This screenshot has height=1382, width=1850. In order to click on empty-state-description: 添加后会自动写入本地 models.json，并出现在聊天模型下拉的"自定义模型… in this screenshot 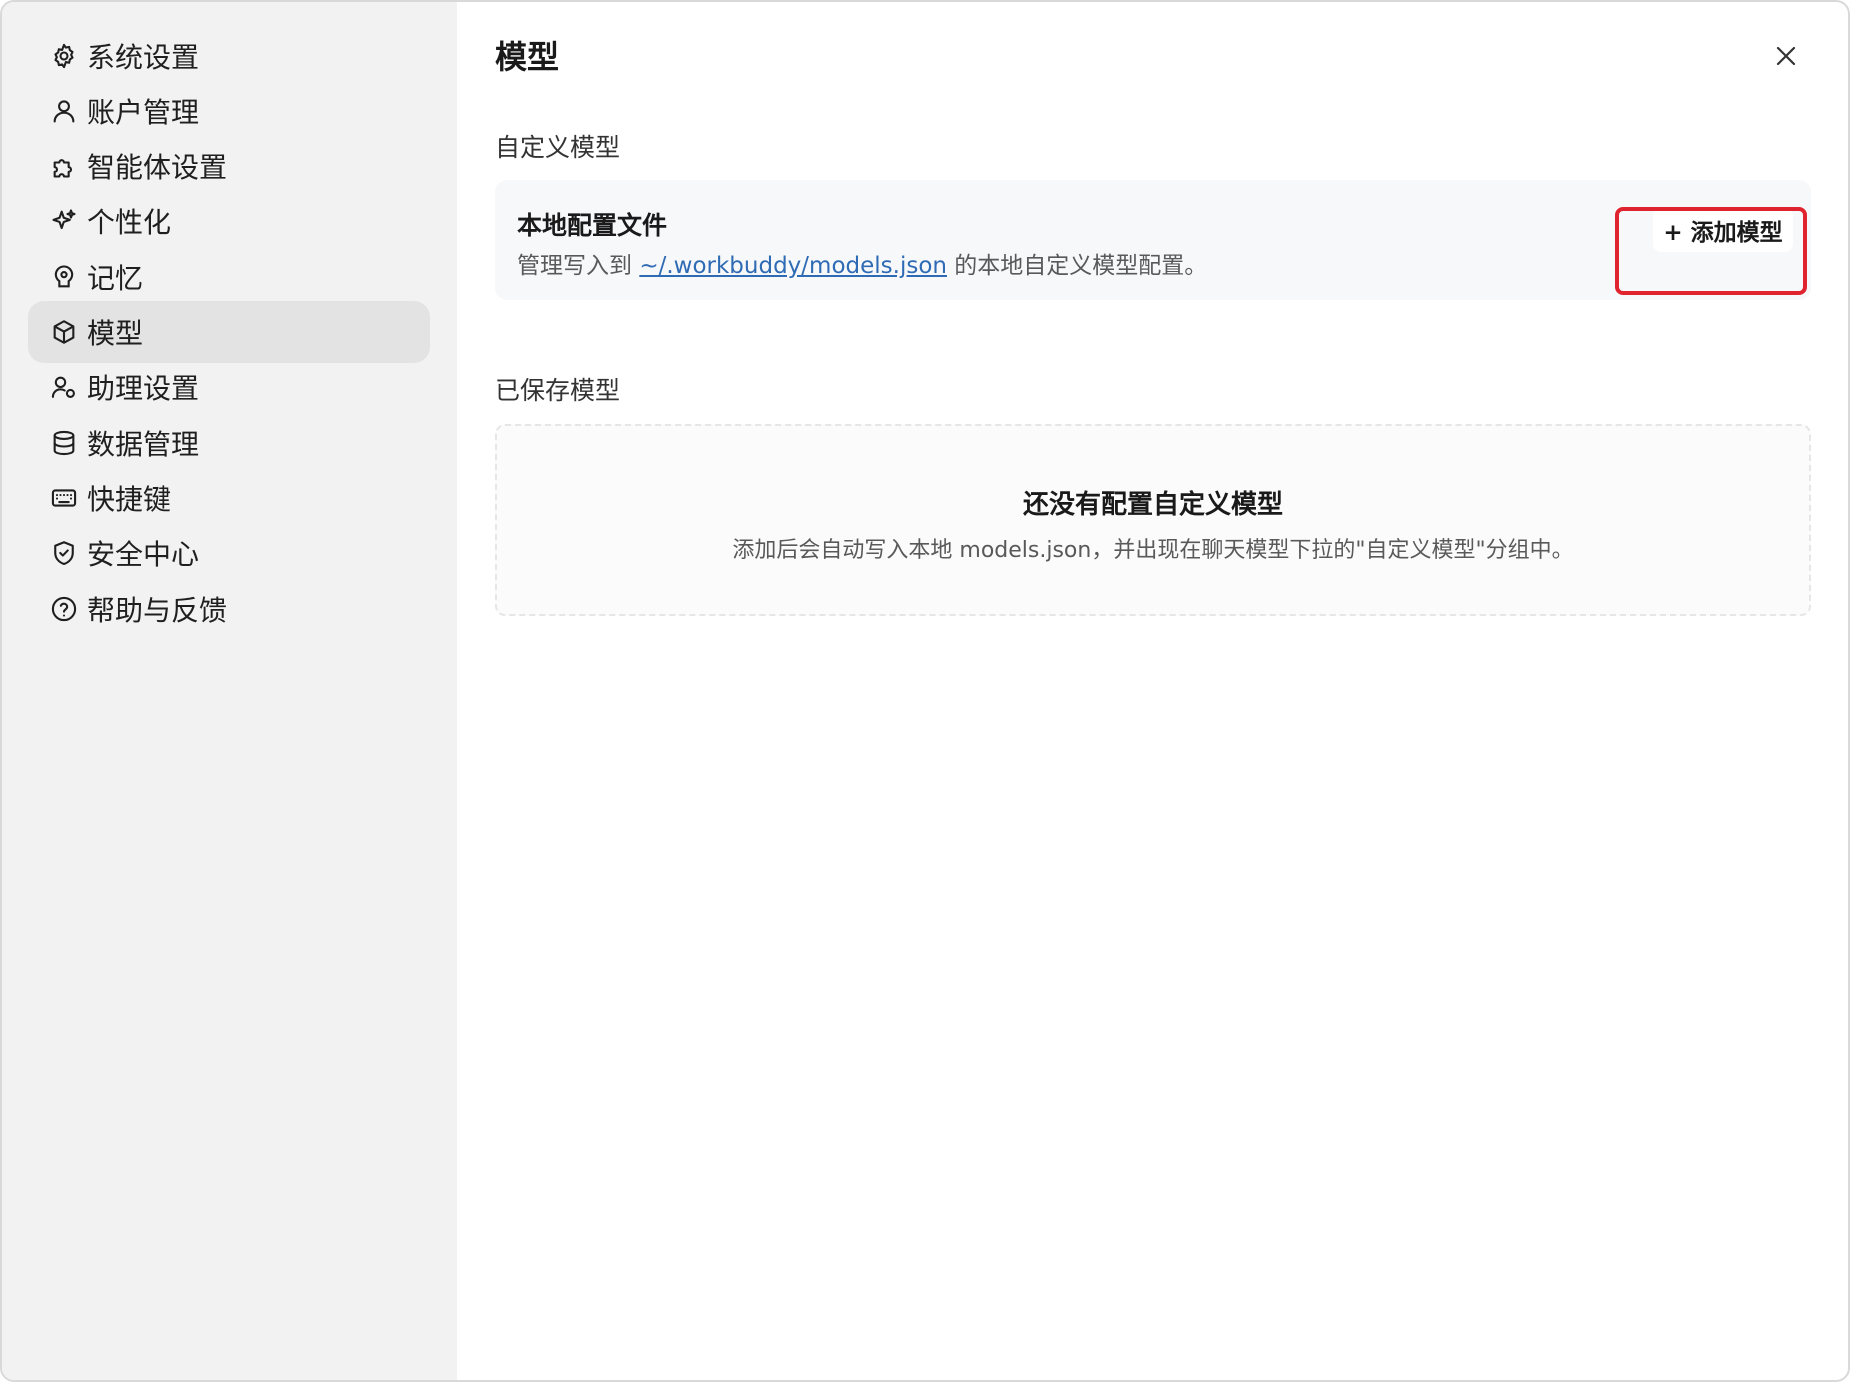, I will do `click(1153, 550)`.